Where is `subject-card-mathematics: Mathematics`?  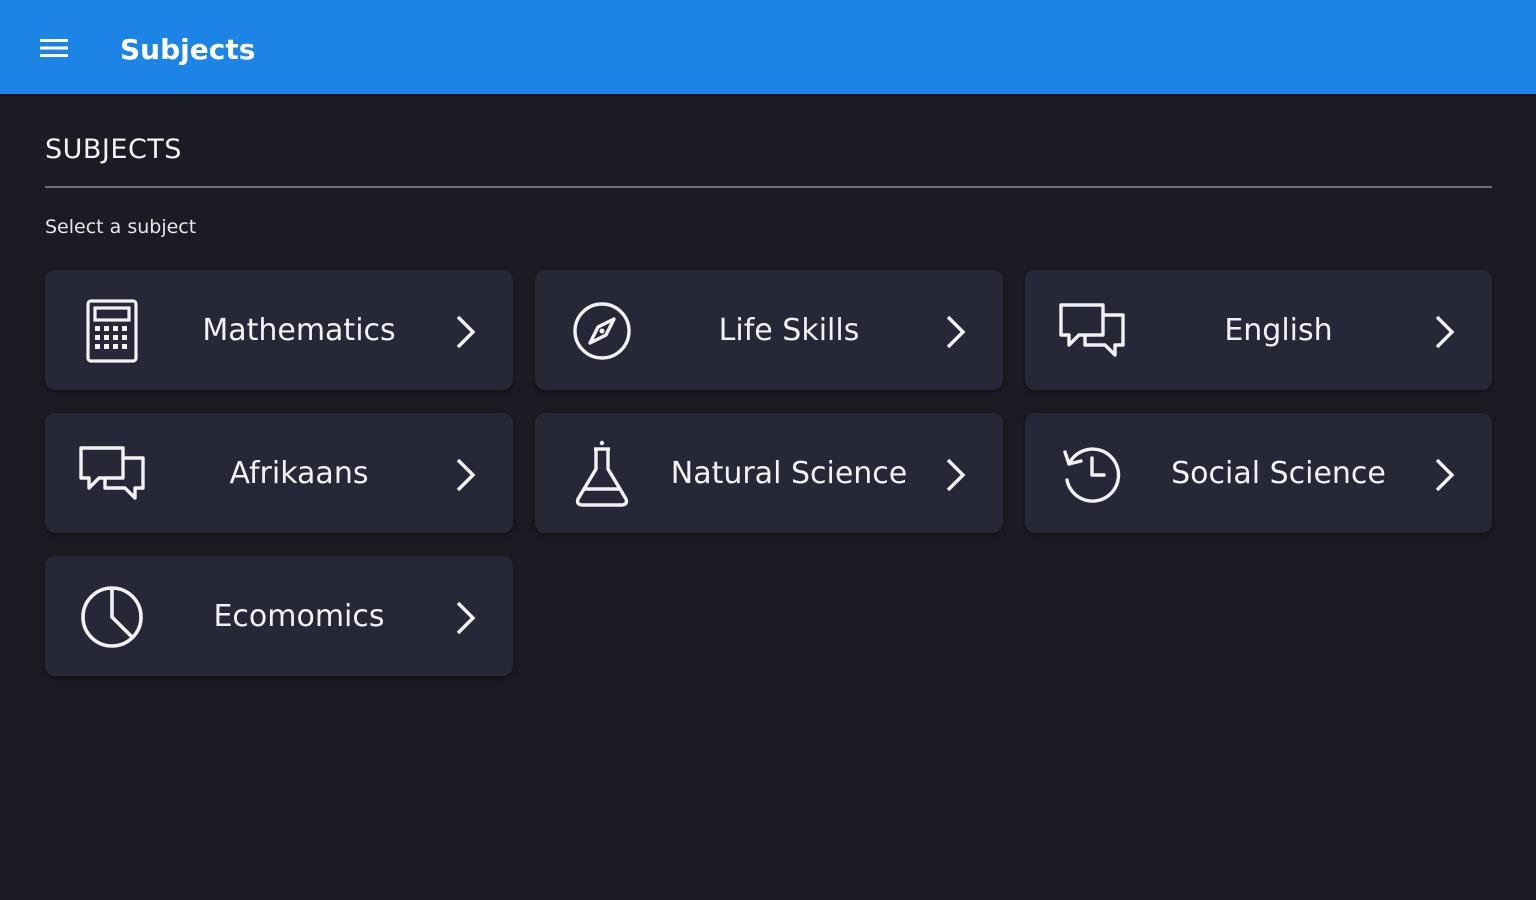 subject-card-mathematics: Mathematics is located at coordinates (279, 330).